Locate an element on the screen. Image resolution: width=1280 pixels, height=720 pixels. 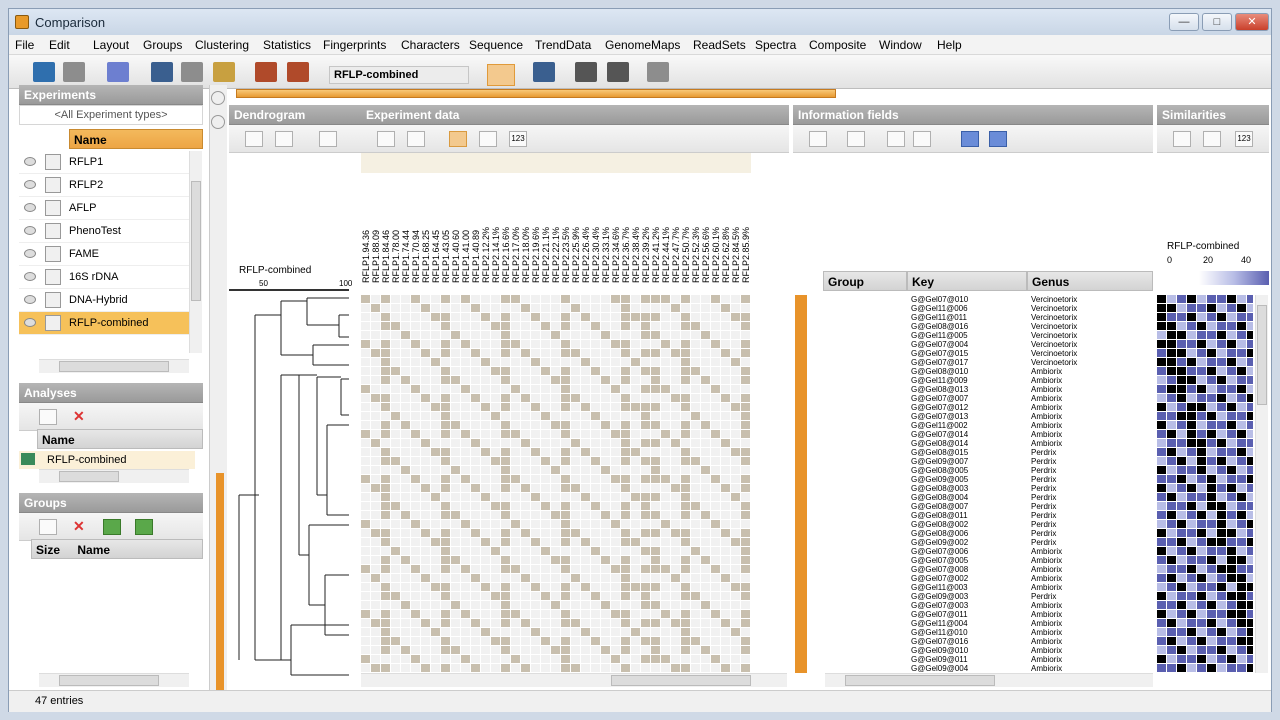
menu-clustering: Clustering is located at coordinates (222, 45).